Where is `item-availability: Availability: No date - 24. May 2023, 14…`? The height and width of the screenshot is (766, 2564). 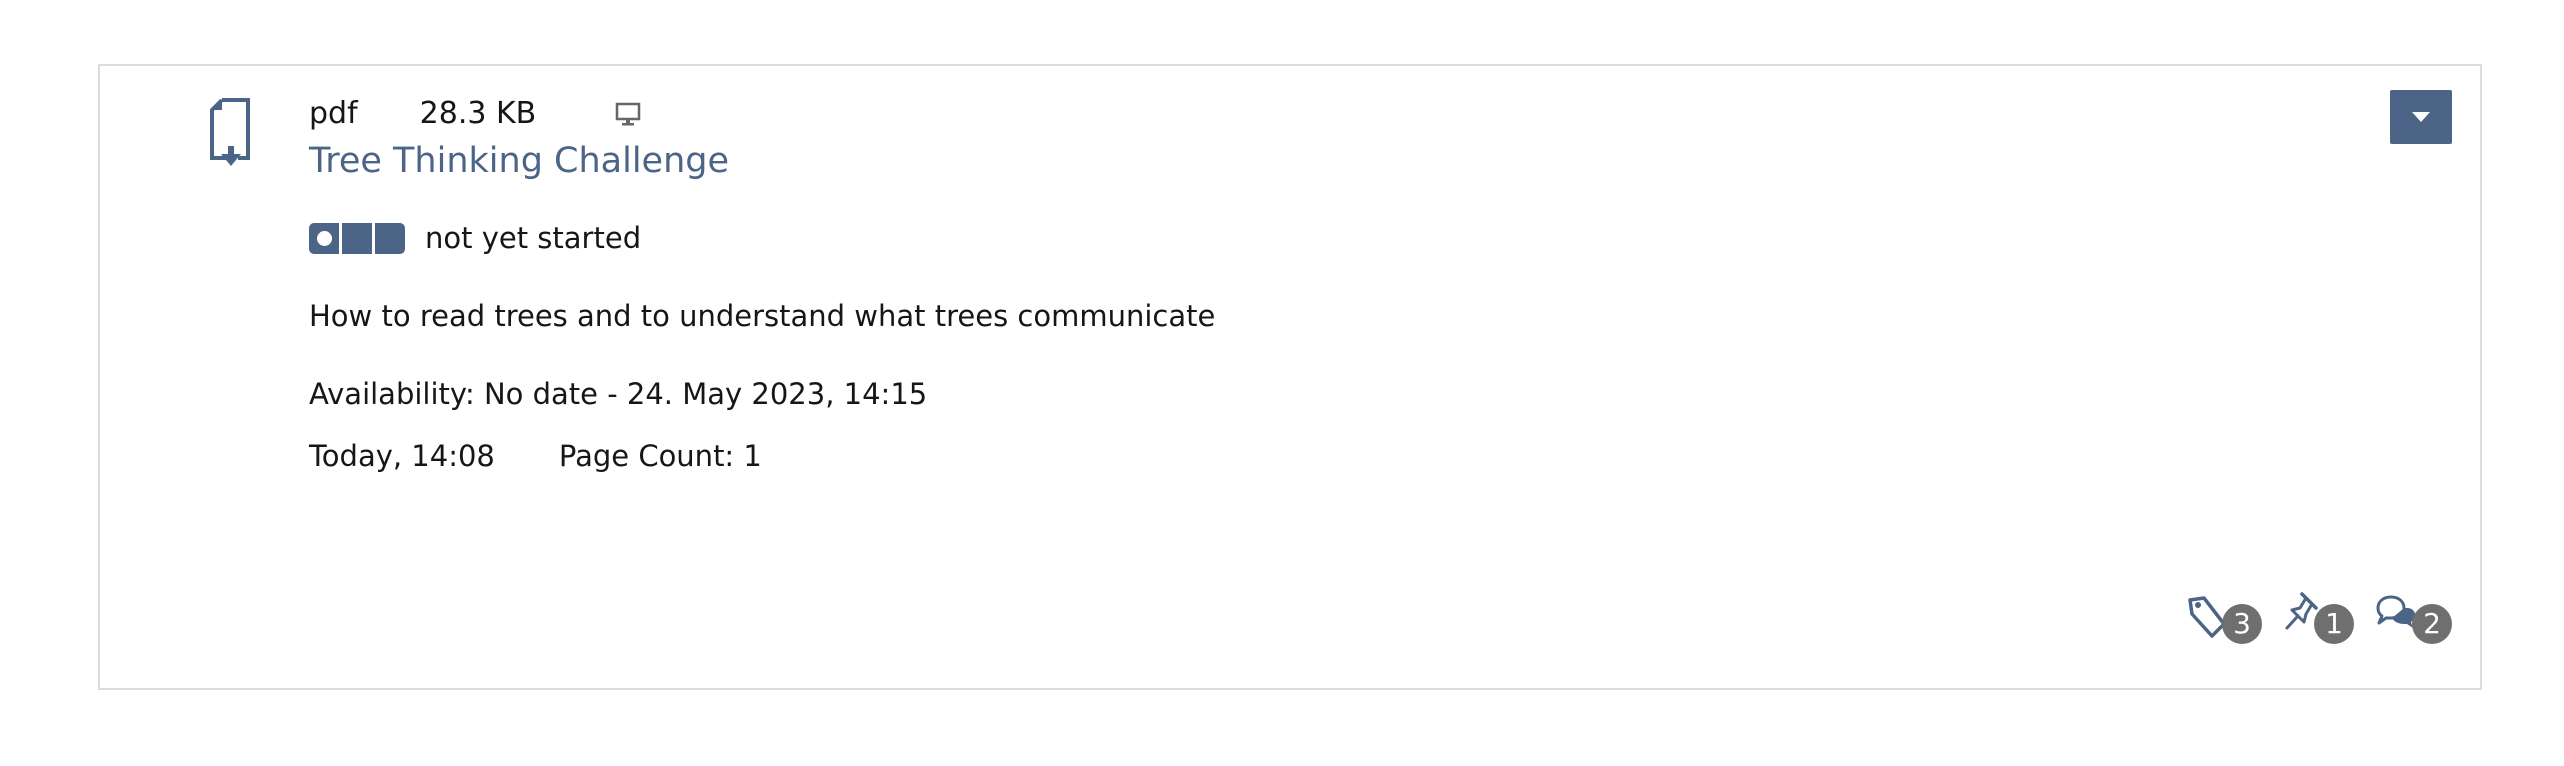 item-availability: Availability: No date - 24. May 2023, 14… is located at coordinates (618, 394).